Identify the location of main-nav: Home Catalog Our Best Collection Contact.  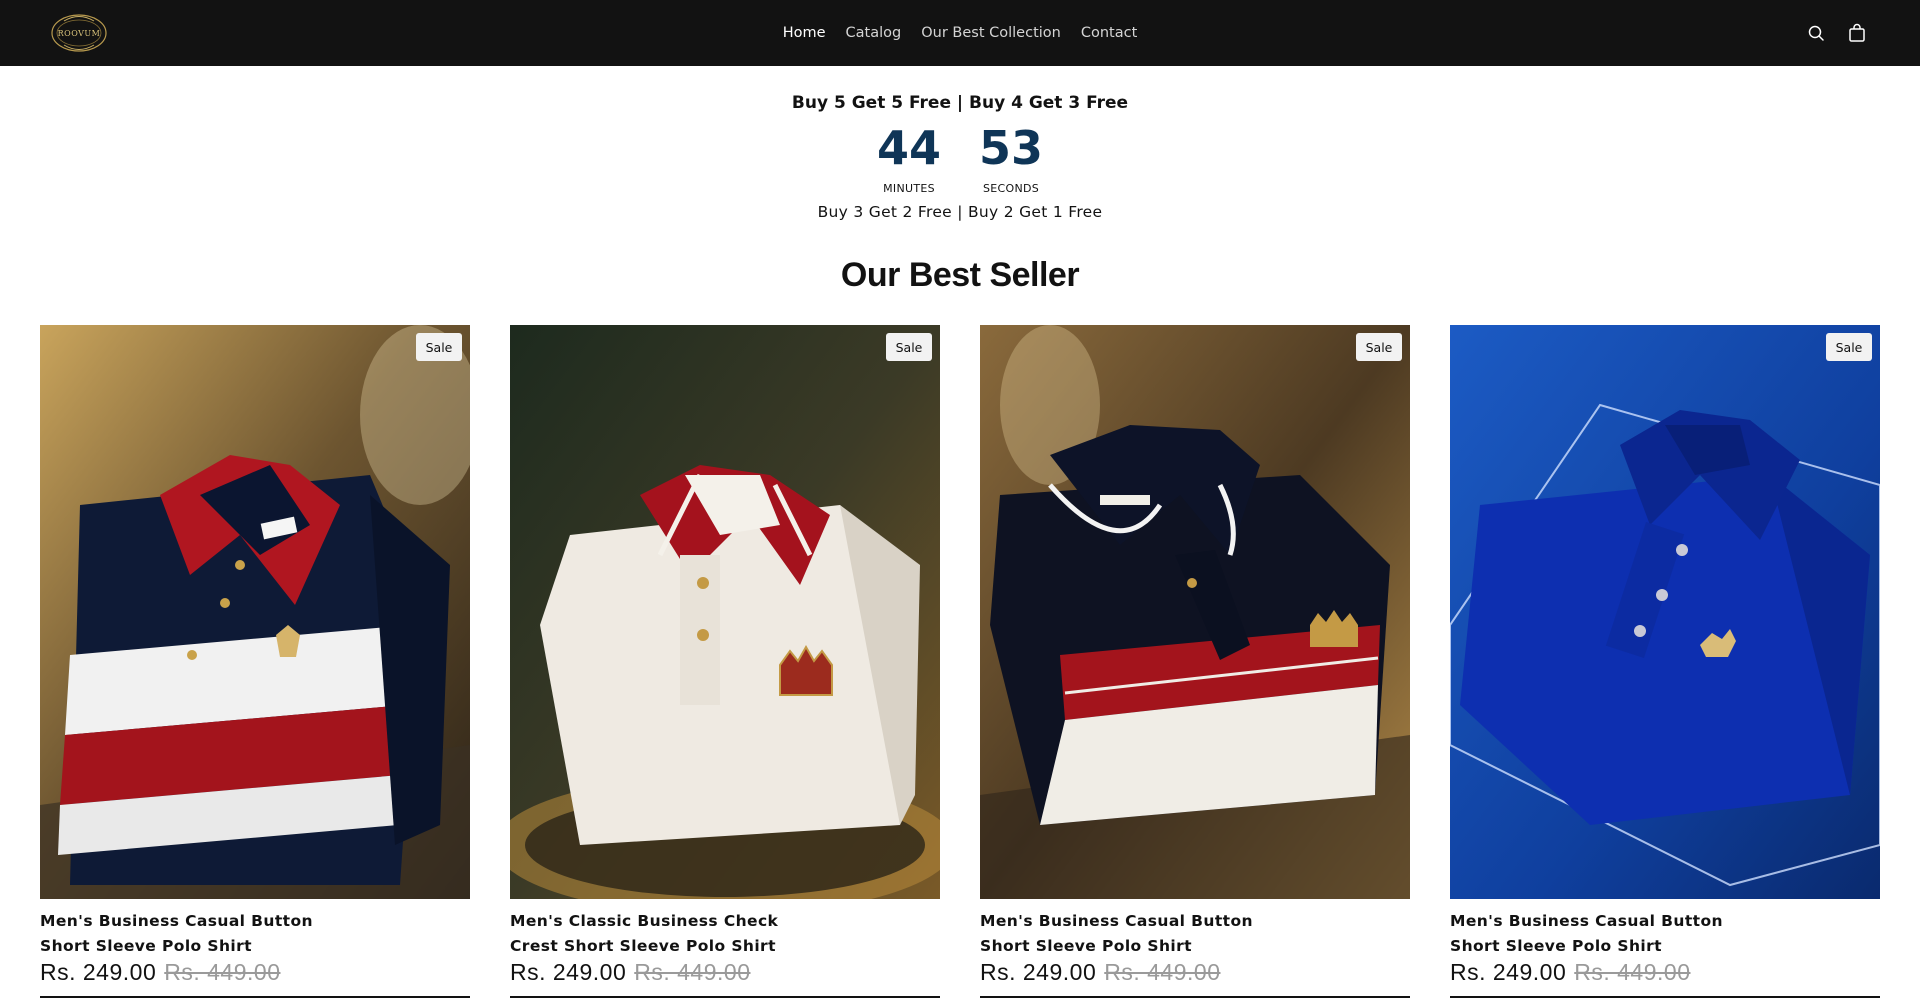
(960, 33).